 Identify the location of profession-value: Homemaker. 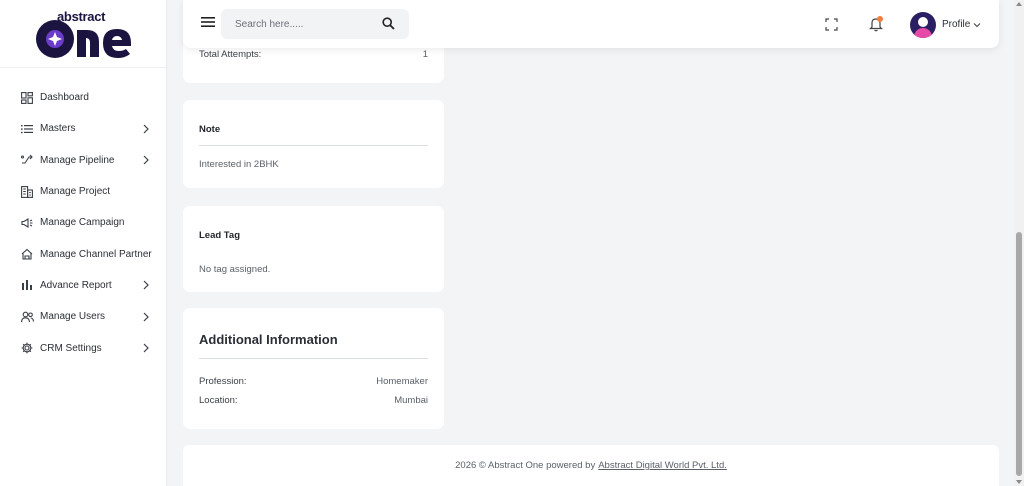
(402, 381).